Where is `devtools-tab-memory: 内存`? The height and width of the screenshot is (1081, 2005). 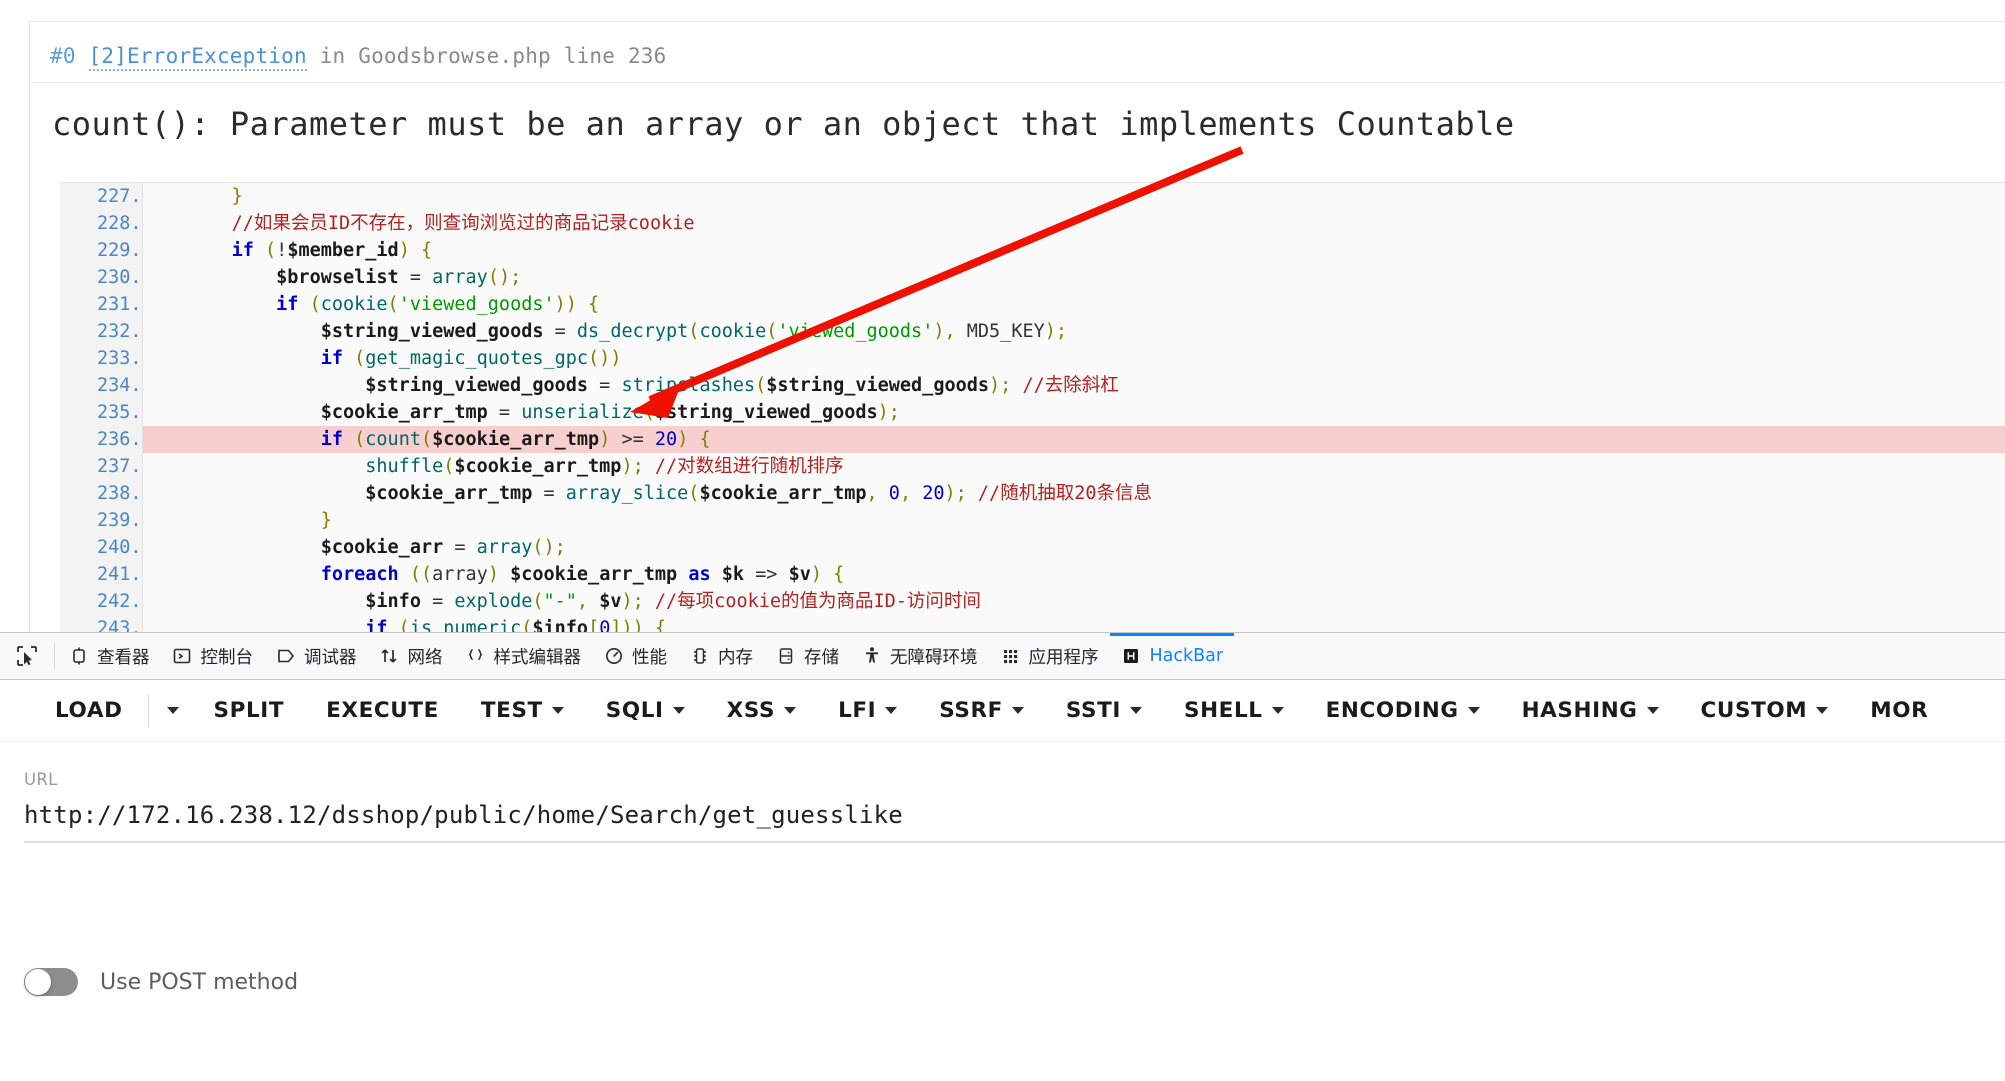 devtools-tab-memory: 内存 is located at coordinates (721, 656).